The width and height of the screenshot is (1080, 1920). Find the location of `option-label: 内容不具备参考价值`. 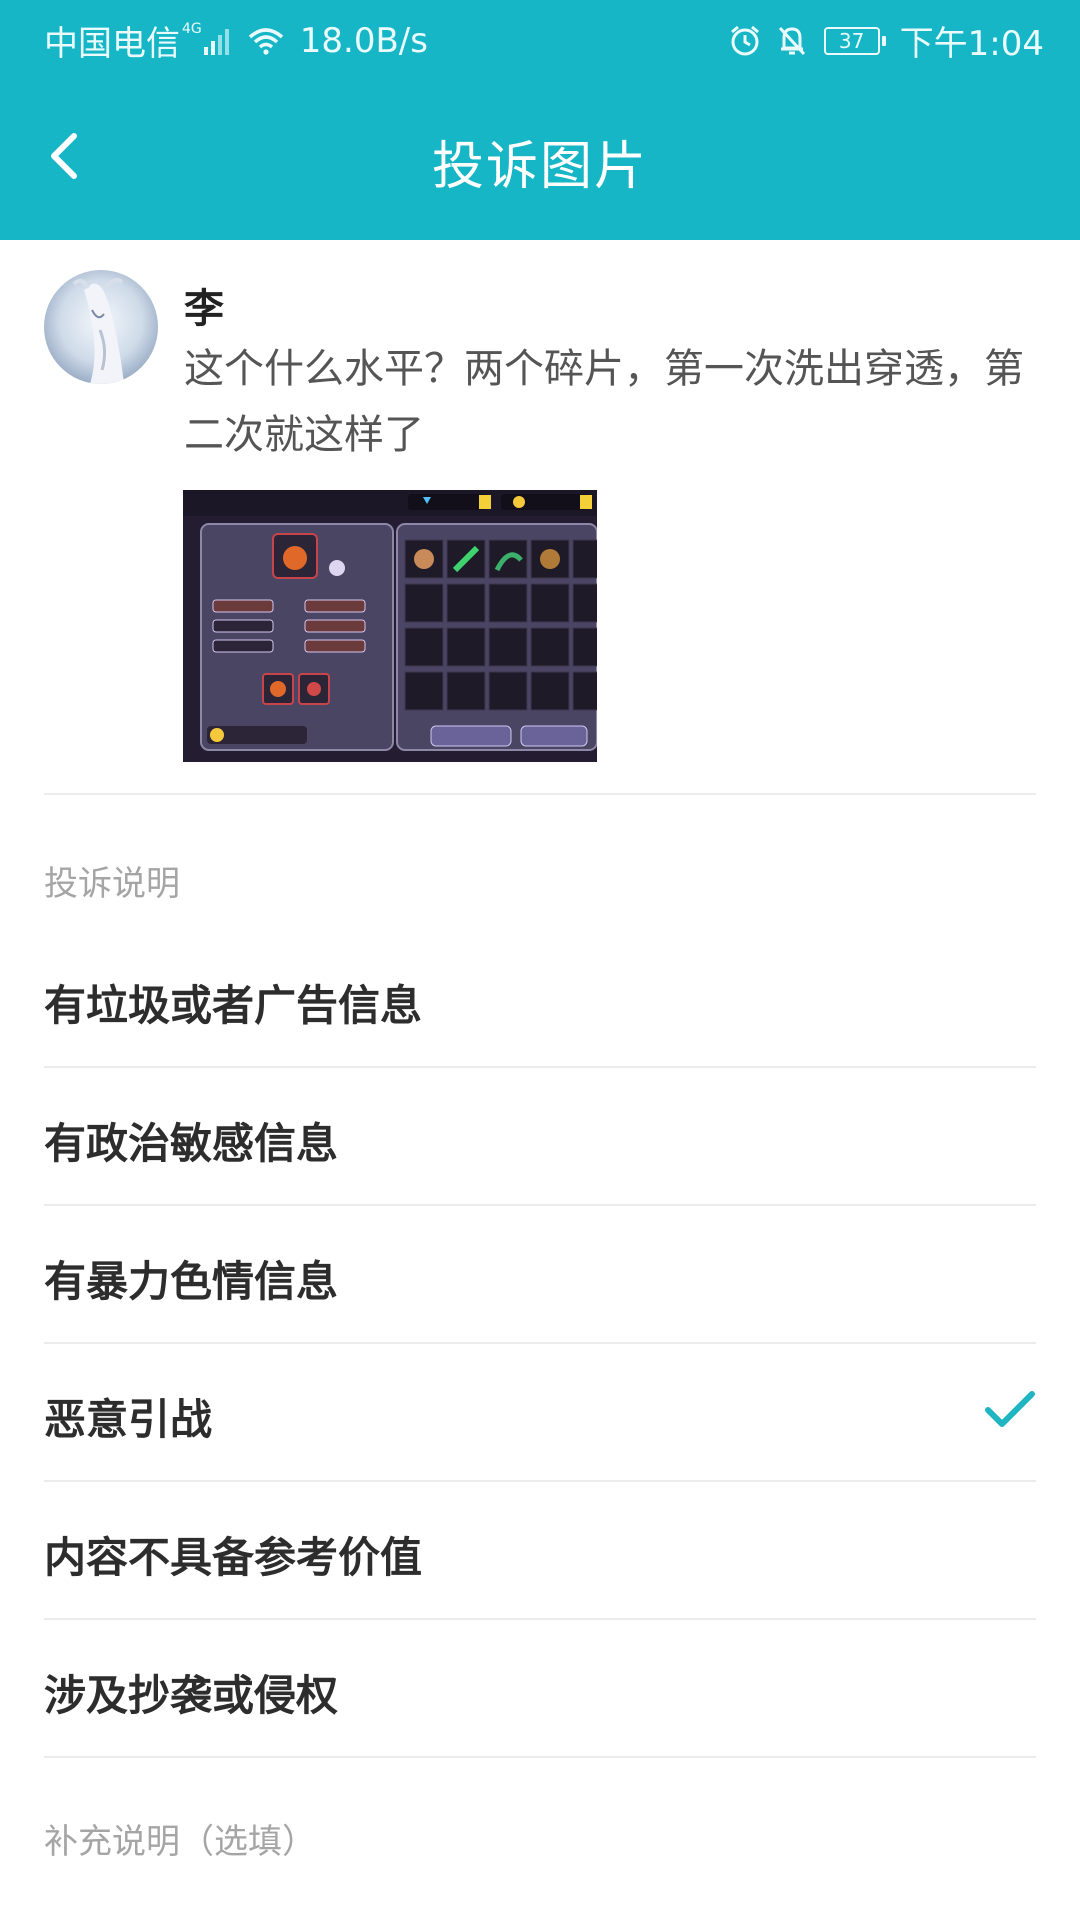

option-label: 内容不具备参考价值 is located at coordinates (233, 1557).